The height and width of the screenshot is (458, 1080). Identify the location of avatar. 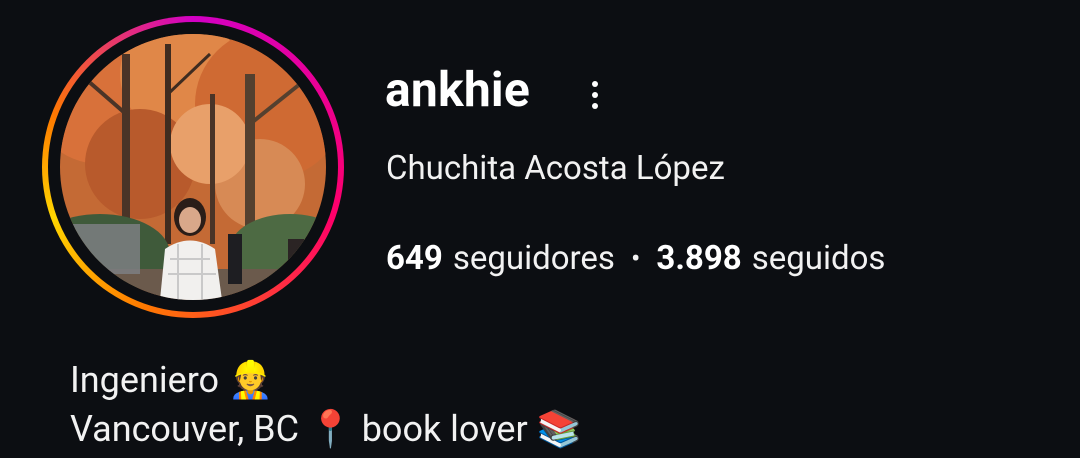
(193, 167).